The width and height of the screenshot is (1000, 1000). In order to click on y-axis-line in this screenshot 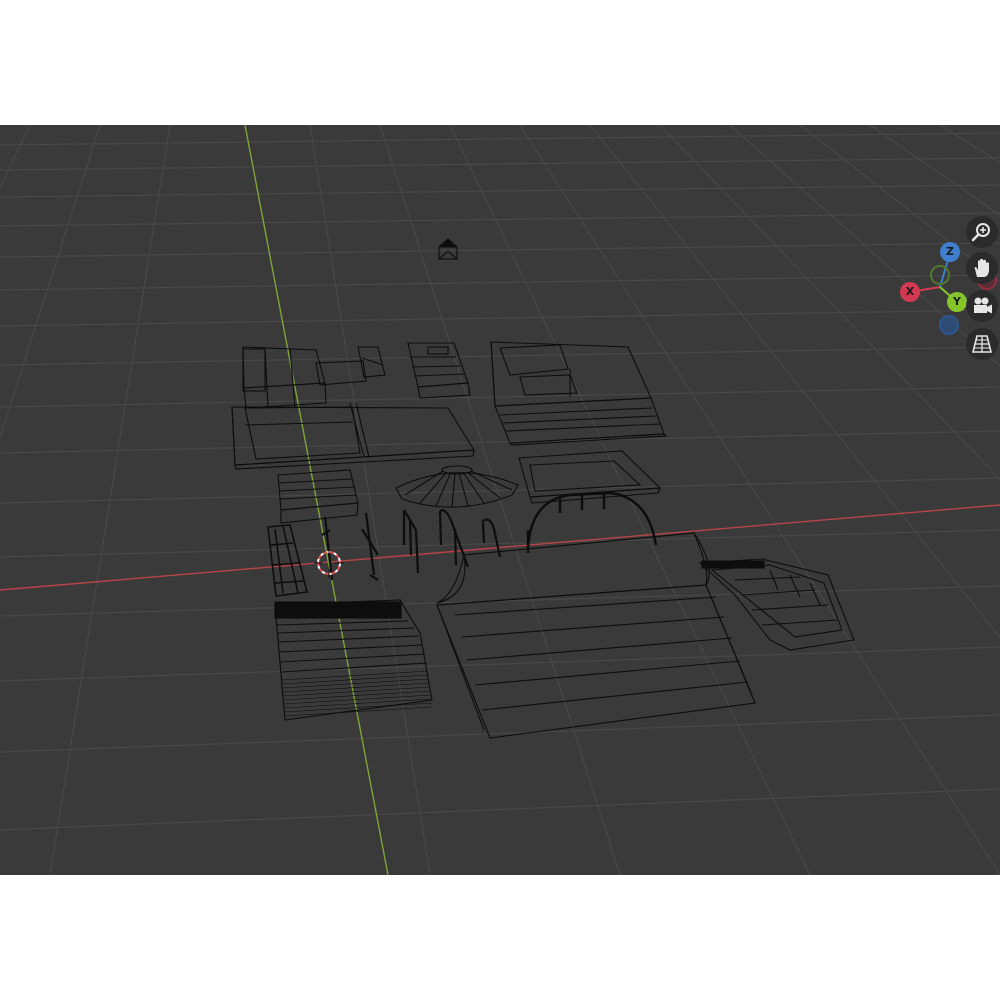, I will do `click(316, 500)`.